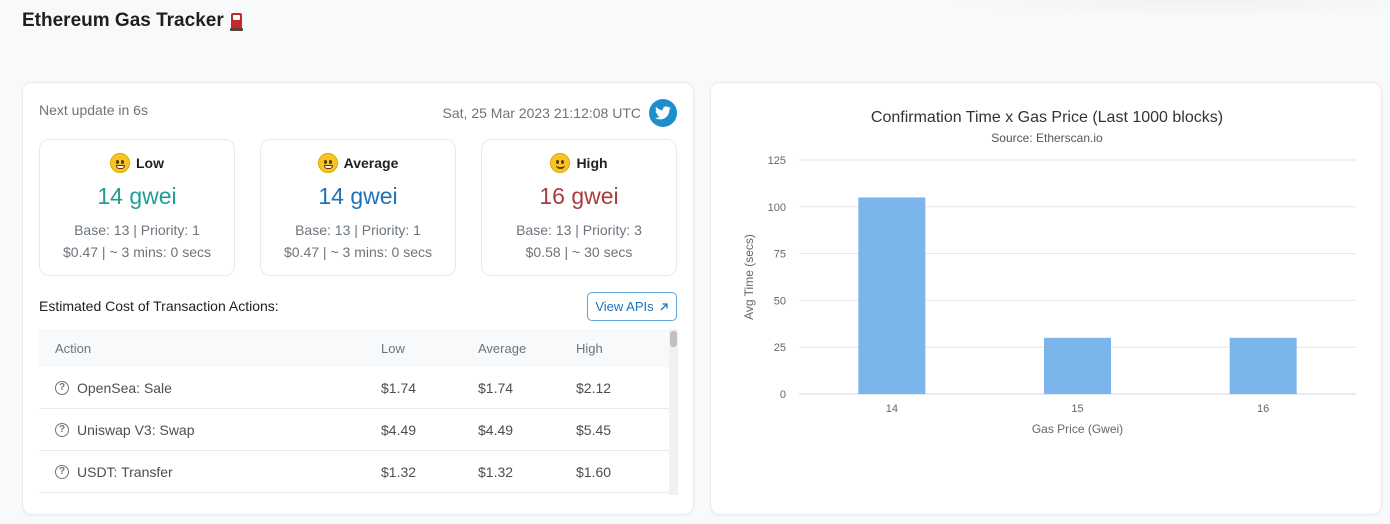 This screenshot has height=524, width=1390. Describe the element at coordinates (136, 429) in the screenshot. I see `action-name: Uniswap V3: Swap` at that location.